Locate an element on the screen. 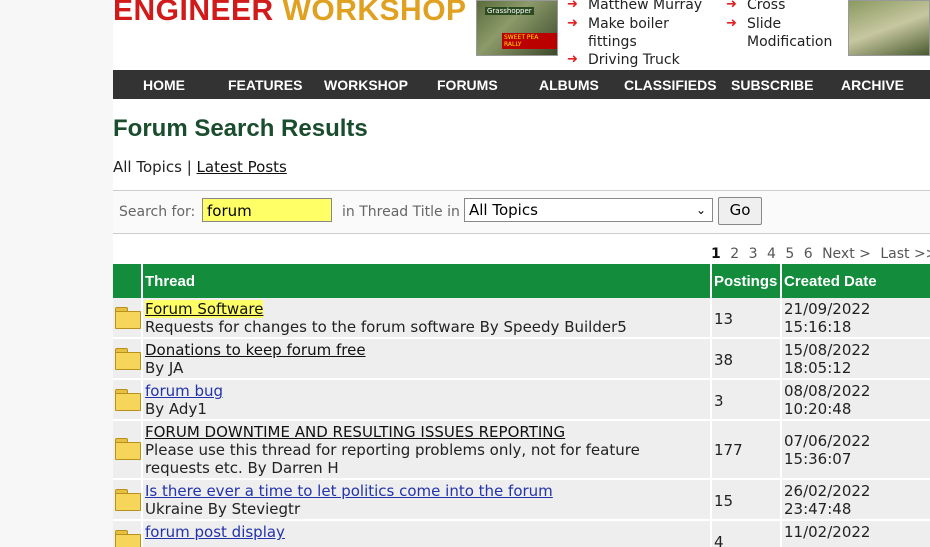  thread-desc: By Ady1 is located at coordinates (176, 409).